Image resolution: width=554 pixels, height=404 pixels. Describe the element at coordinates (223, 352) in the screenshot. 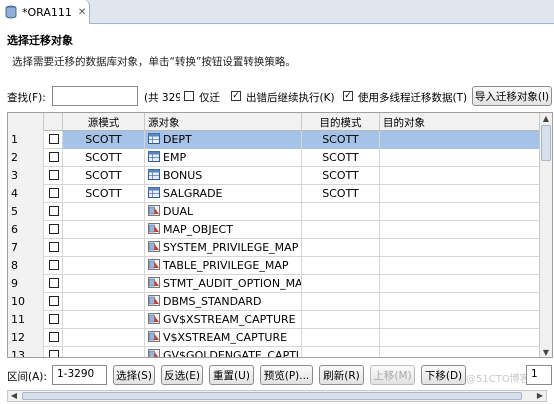

I see `source-object-cell: GV$GOLDENGATE_CAPTUR` at that location.